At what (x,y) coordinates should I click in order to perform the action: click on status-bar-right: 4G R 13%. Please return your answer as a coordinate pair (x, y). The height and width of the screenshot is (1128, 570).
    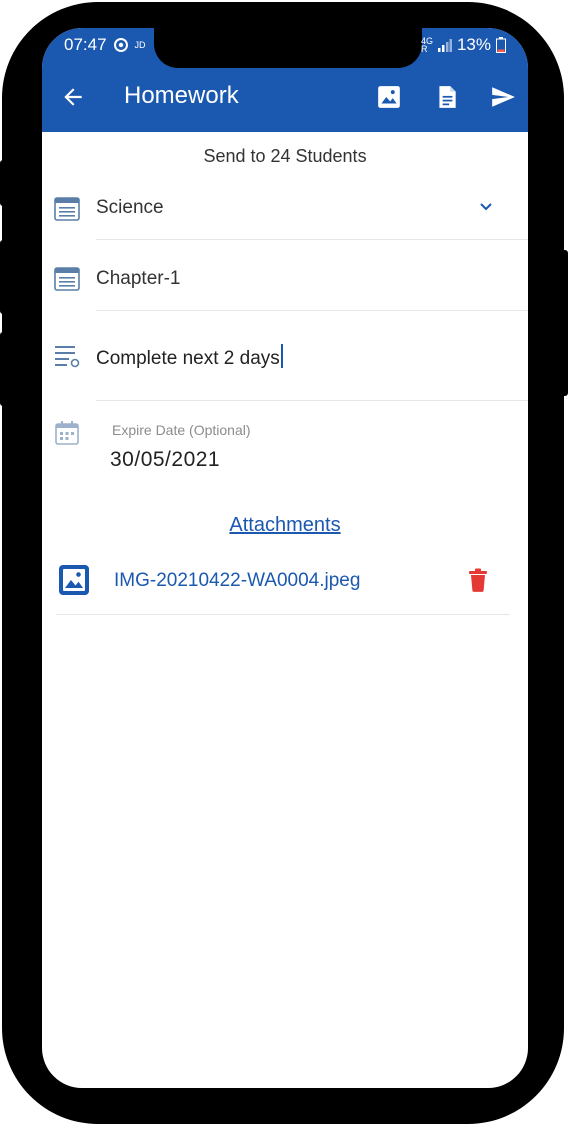
    Looking at the image, I should click on (463, 45).